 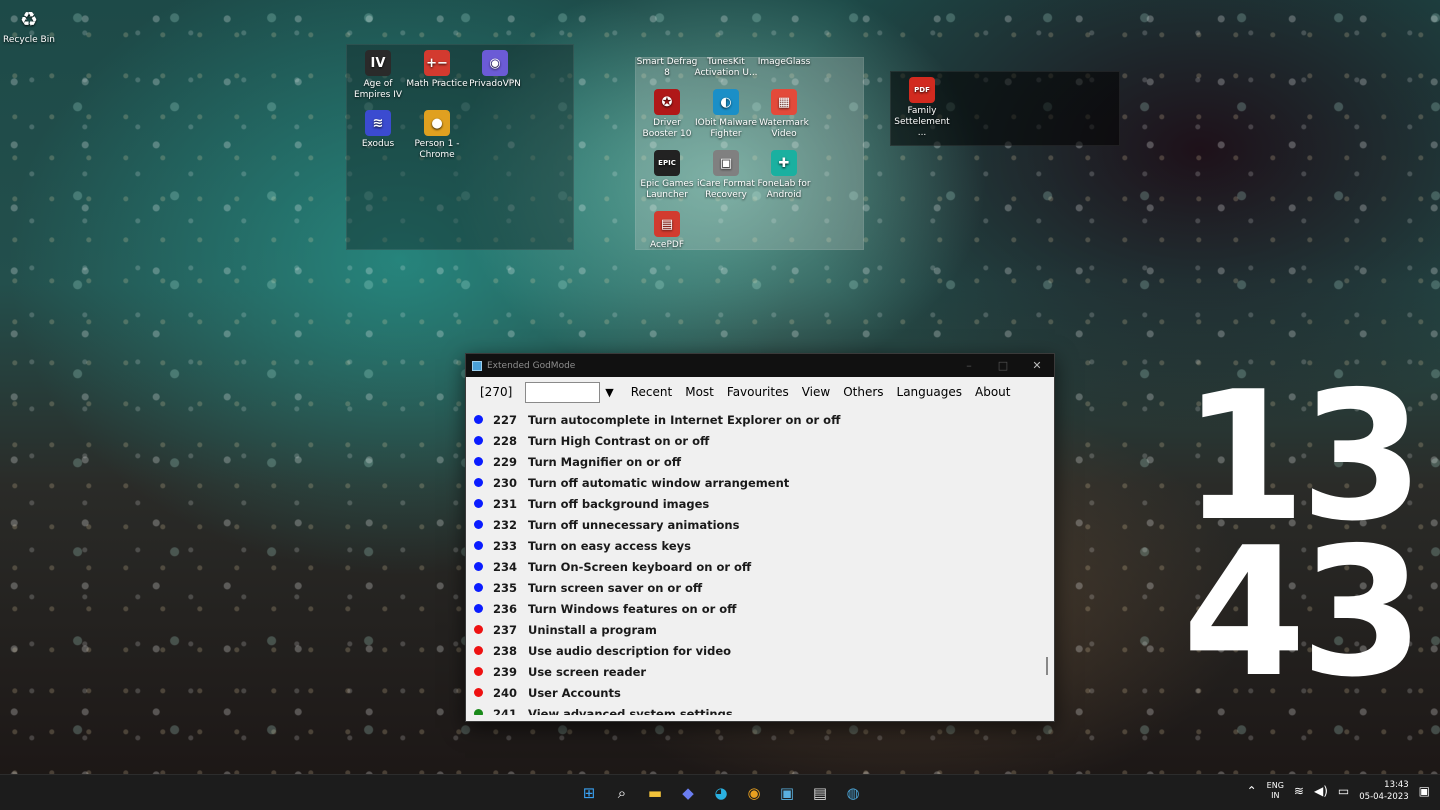 What do you see at coordinates (755, 503) in the screenshot?
I see `list-item: 231 Turn off background images` at bounding box center [755, 503].